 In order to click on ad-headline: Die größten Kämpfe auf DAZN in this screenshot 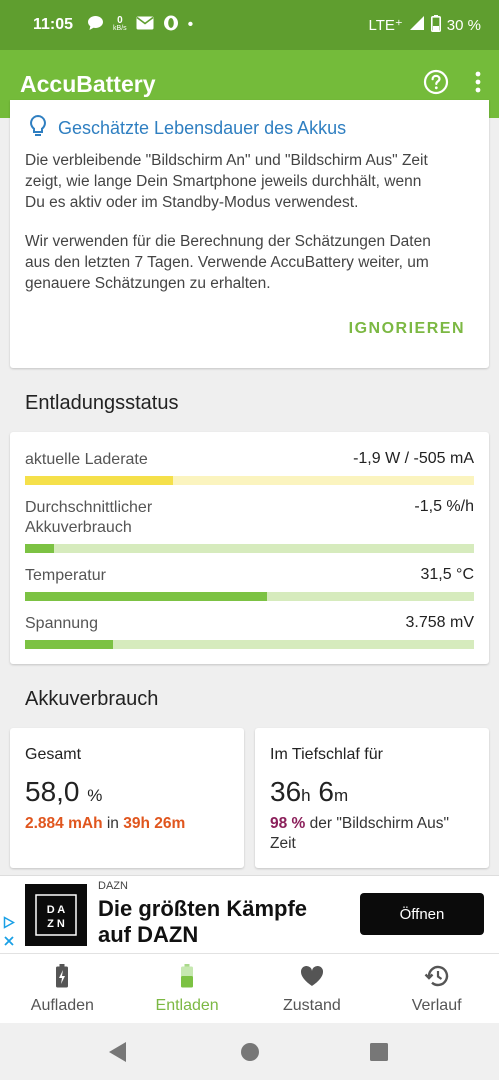, I will do `click(202, 922)`.